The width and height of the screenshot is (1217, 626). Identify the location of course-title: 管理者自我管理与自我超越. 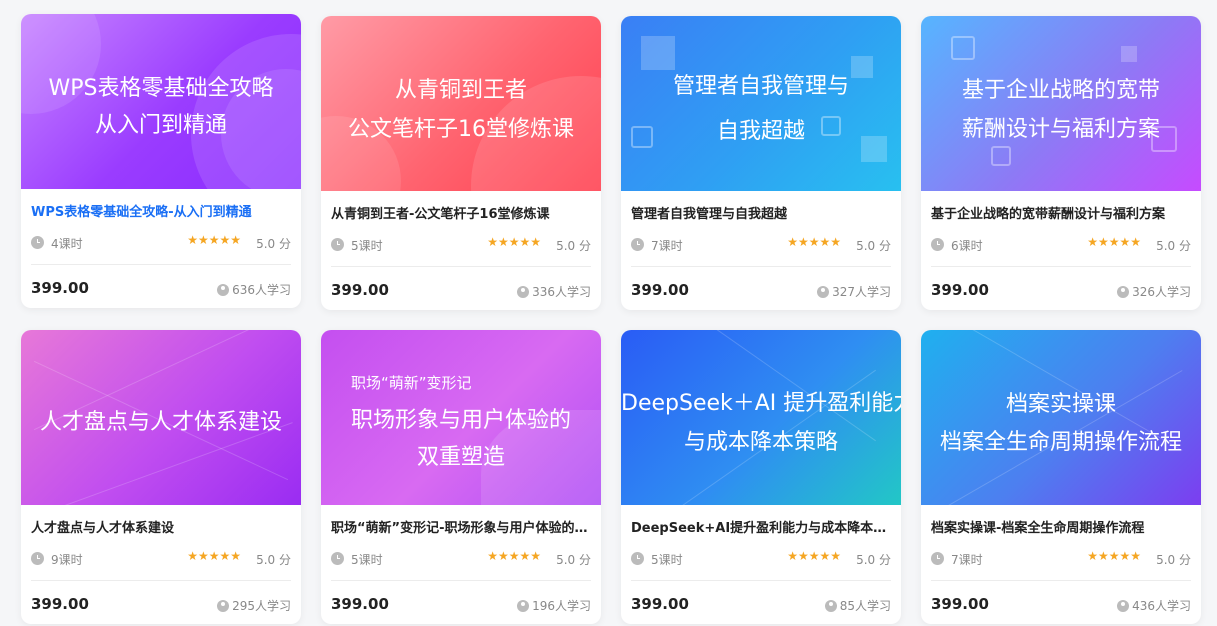
(761, 212).